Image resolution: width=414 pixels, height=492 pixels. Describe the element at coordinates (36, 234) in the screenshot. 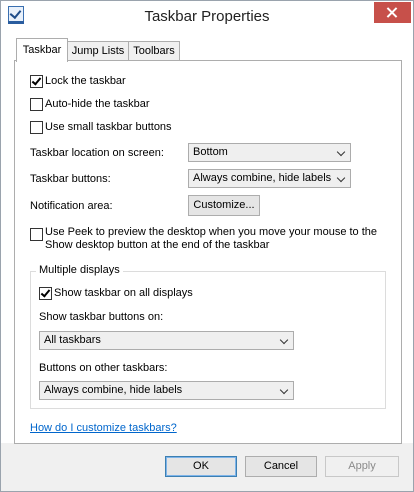

I see `peek-checkbox` at that location.